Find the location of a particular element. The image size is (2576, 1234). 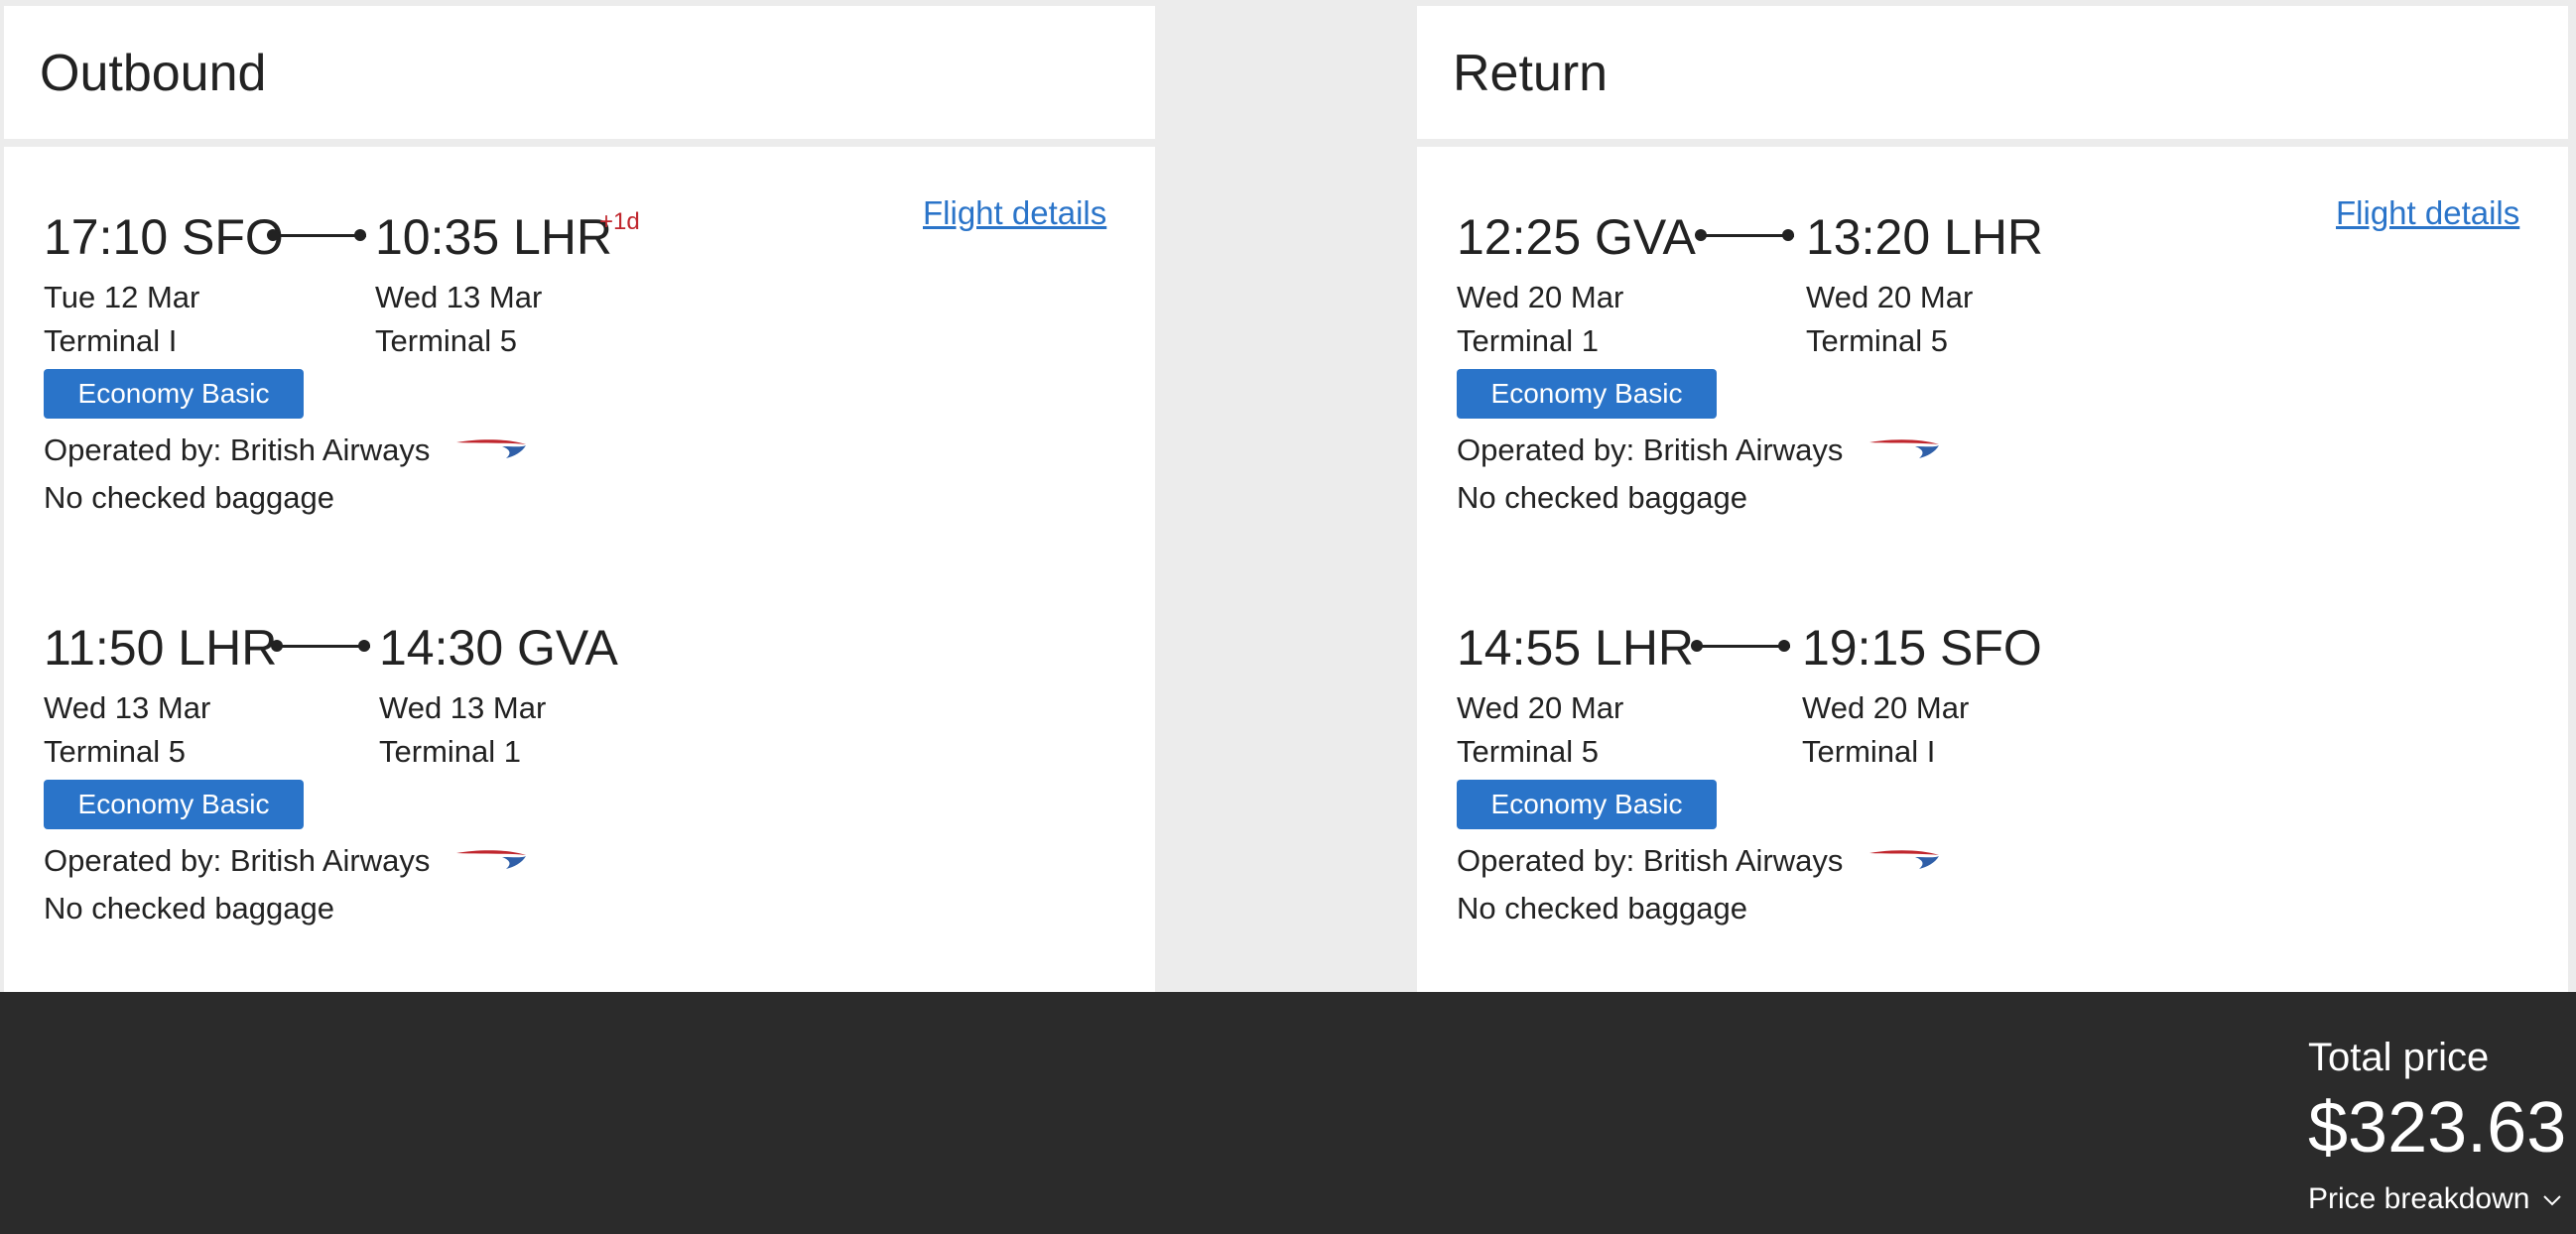

return-title: Return is located at coordinates (1531, 74).